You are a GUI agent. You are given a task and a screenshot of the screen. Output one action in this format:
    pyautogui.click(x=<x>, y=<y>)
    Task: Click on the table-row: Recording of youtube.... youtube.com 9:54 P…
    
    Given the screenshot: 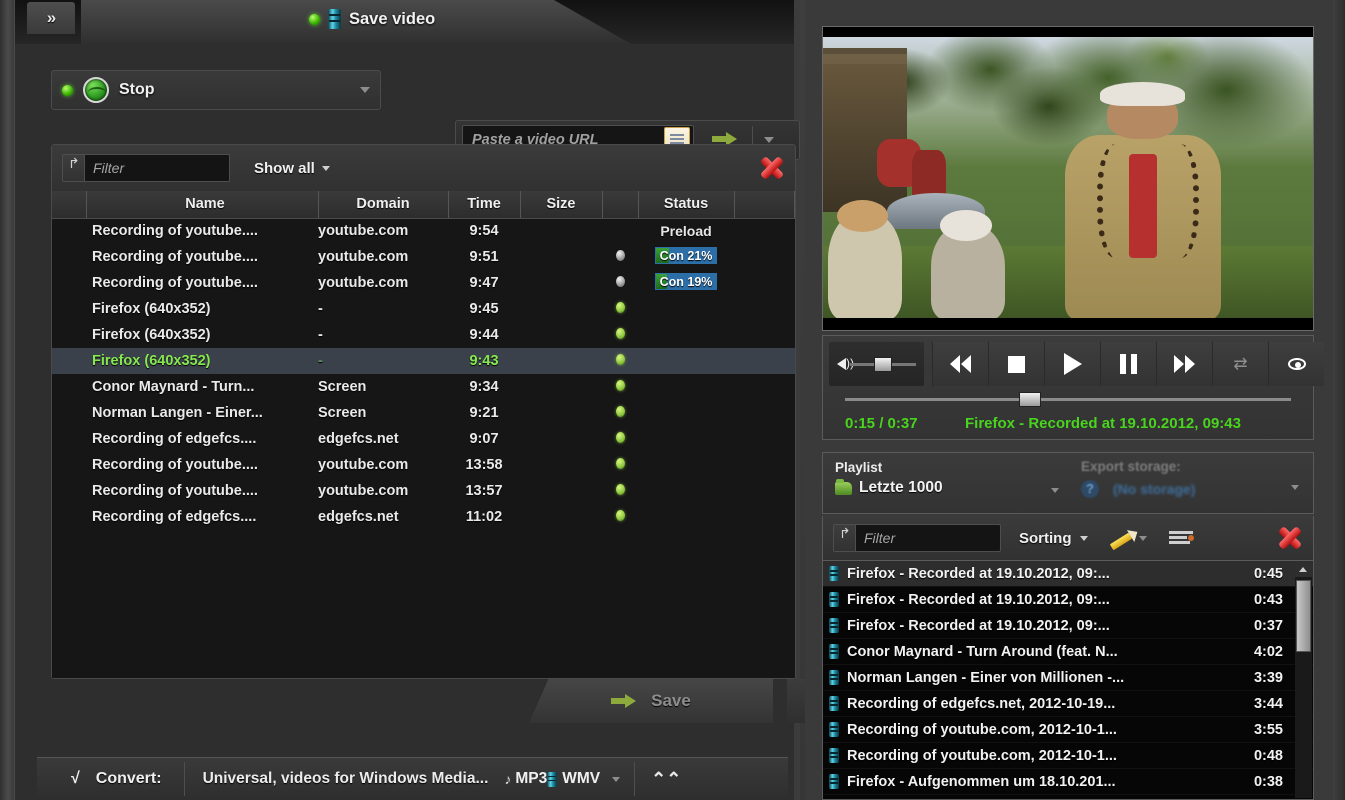 What is the action you would take?
    pyautogui.click(x=423, y=231)
    